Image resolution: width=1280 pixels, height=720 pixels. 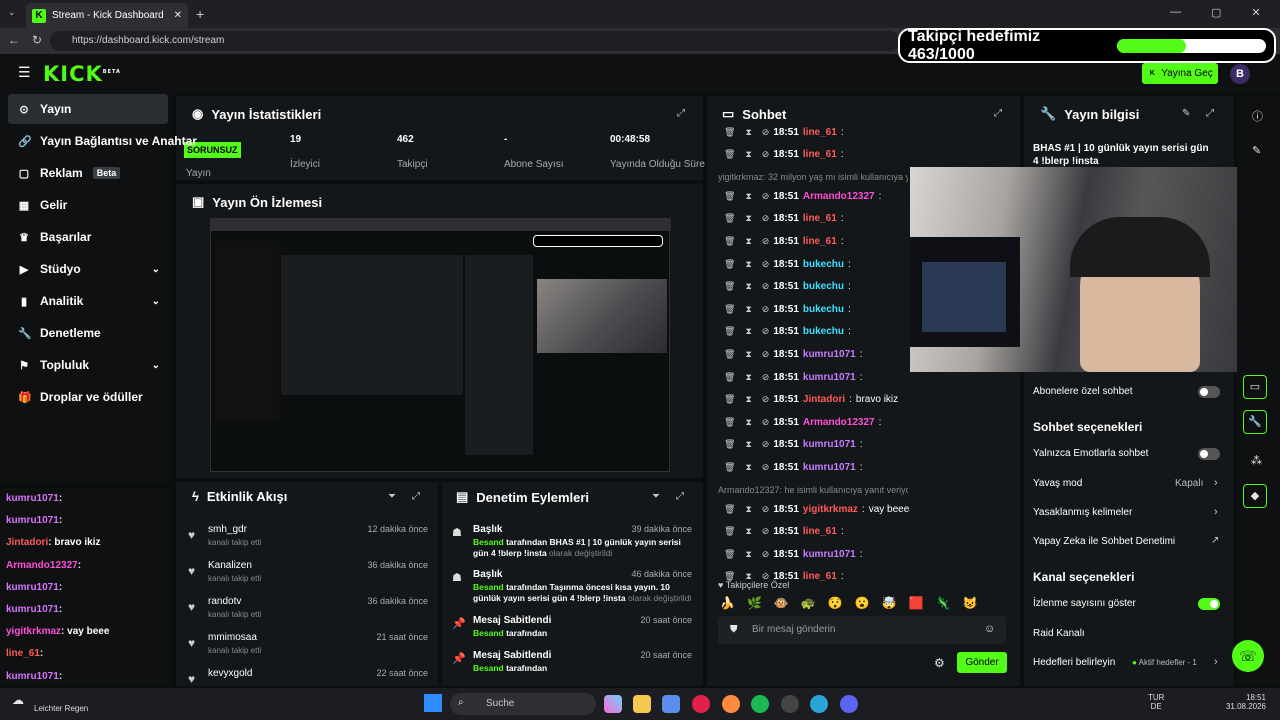 What do you see at coordinates (24, 72) in the screenshot?
I see `menu-icon: ☰` at bounding box center [24, 72].